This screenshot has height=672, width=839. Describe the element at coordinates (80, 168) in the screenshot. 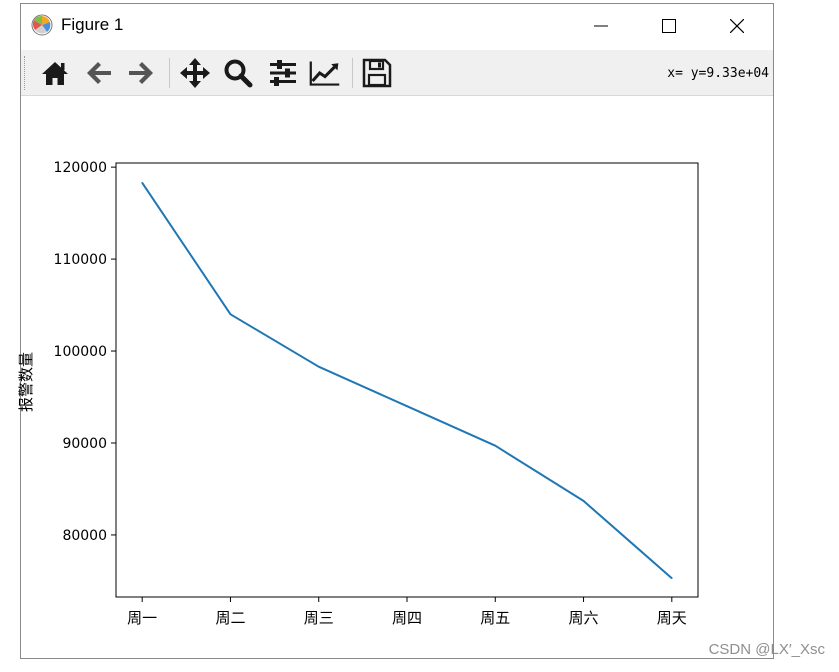

I see `y-tick-label: 120000` at that location.